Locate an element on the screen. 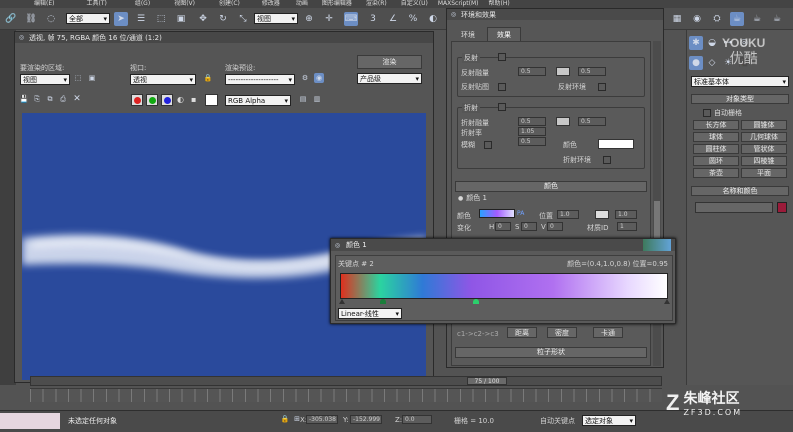 This screenshot has width=793, height=432. lock-selection-icon: 🔒 is located at coordinates (285, 419).